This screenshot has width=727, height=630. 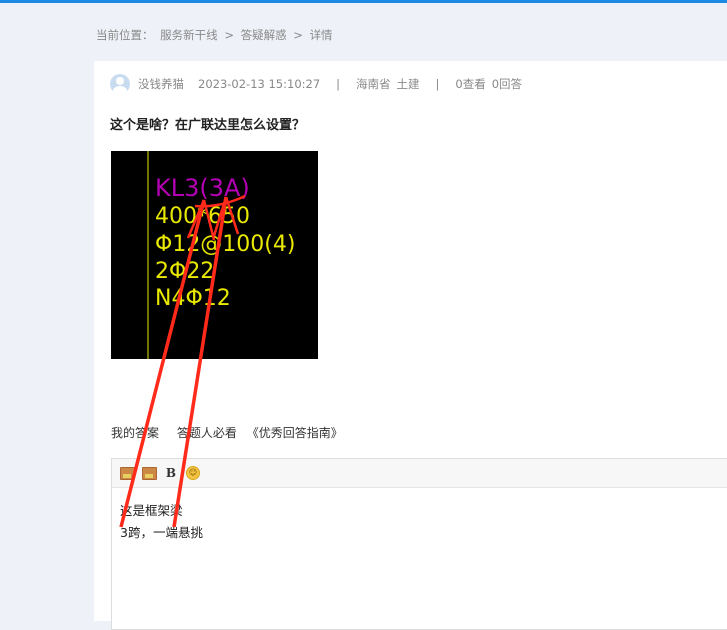 I want to click on emoji-icon: ☺, so click(x=193, y=473).